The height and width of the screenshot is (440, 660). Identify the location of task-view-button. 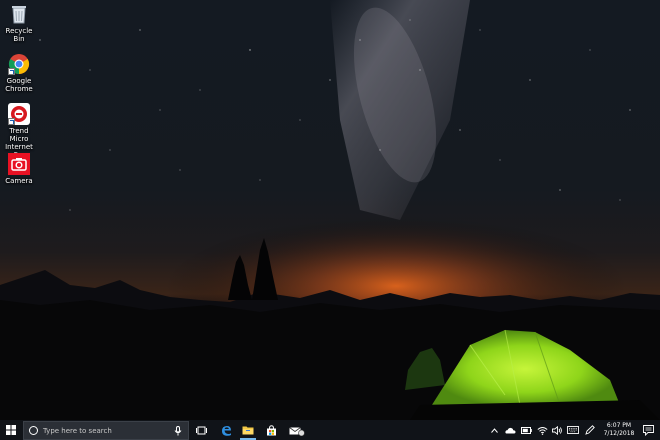
(201, 430).